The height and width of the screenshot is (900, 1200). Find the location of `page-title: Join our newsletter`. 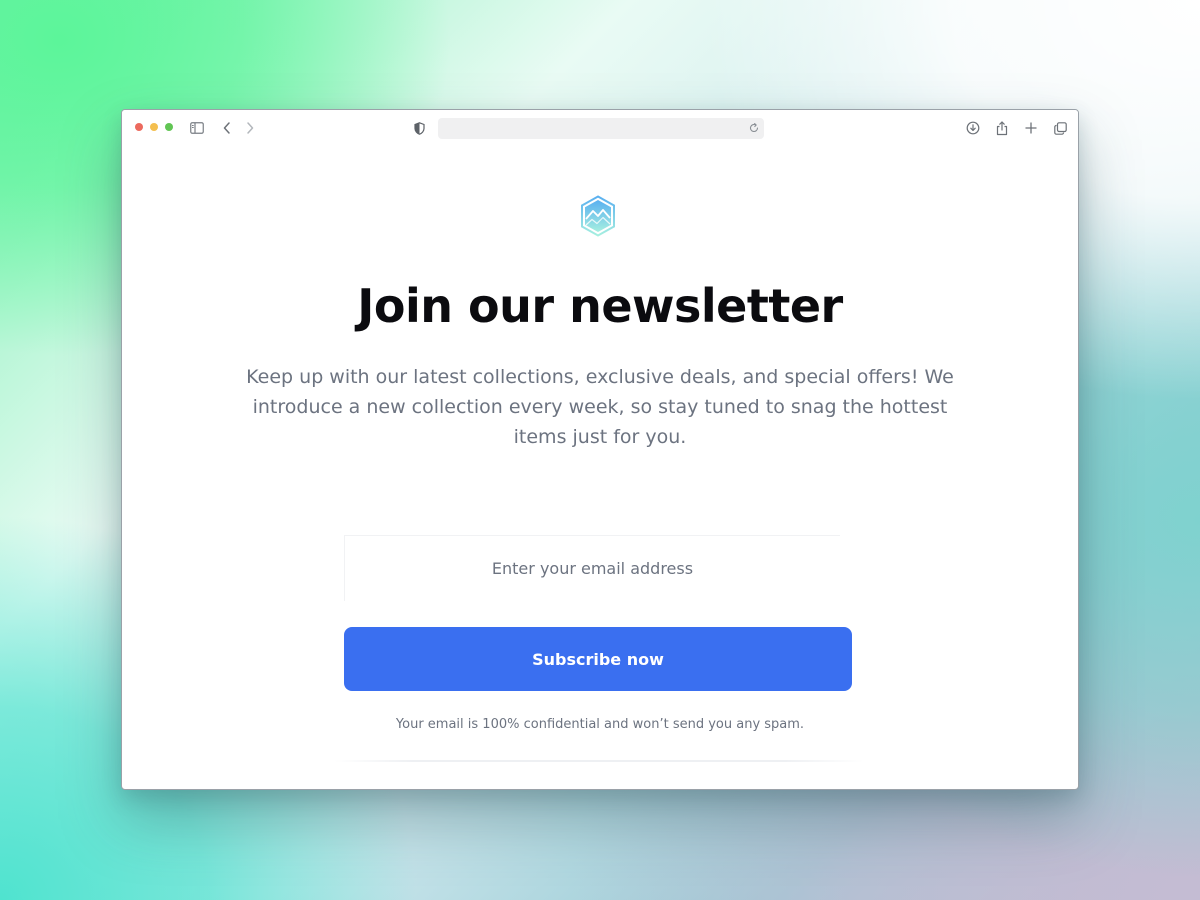

page-title: Join our newsletter is located at coordinates (600, 306).